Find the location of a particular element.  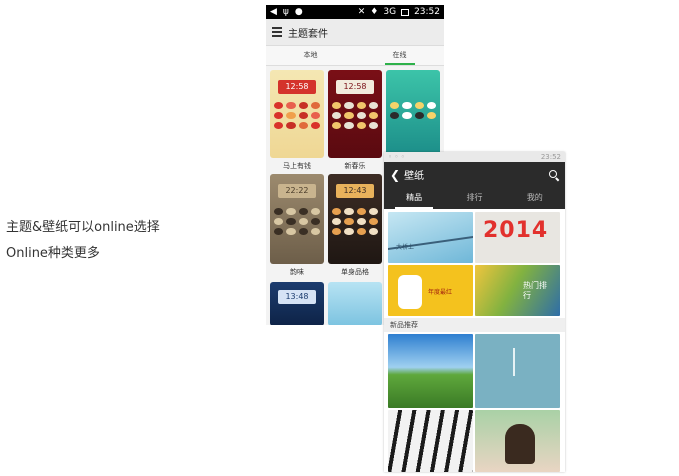

header: ❮ 壁纸 is located at coordinates (474, 174).